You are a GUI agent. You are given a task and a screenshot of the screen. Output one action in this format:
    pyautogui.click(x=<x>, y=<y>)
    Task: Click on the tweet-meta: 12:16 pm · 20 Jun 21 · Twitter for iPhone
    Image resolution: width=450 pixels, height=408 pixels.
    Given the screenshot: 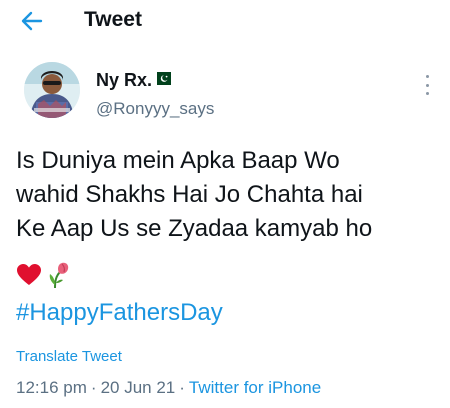 What is the action you would take?
    pyautogui.click(x=168, y=388)
    